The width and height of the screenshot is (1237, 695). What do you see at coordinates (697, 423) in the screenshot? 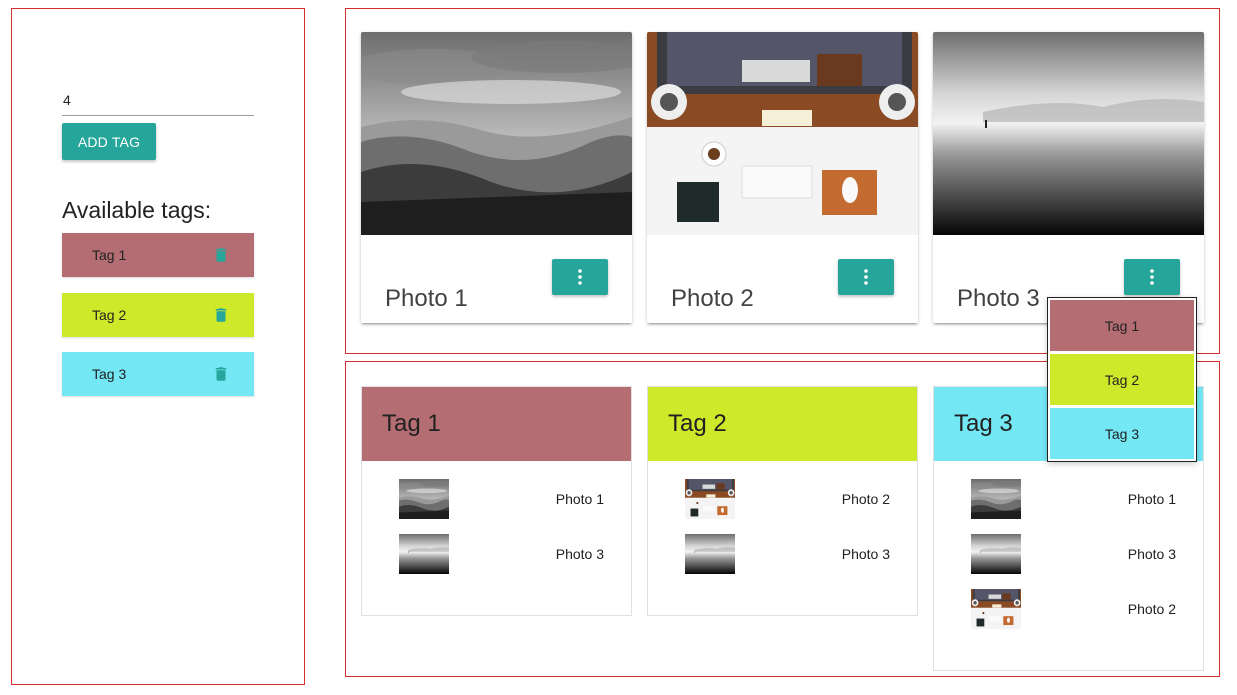
I see `tag-group-title: Tag 2` at bounding box center [697, 423].